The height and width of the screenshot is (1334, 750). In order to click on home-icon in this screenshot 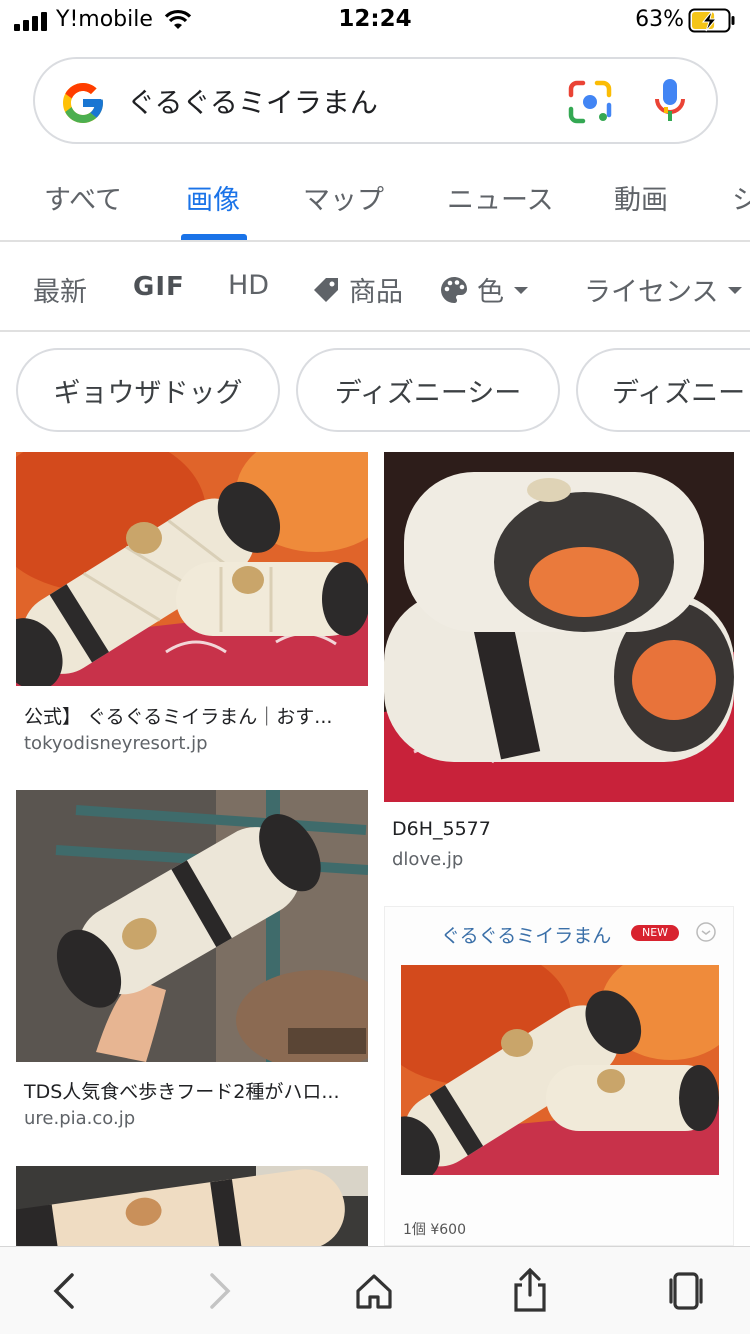, I will do `click(374, 1291)`.